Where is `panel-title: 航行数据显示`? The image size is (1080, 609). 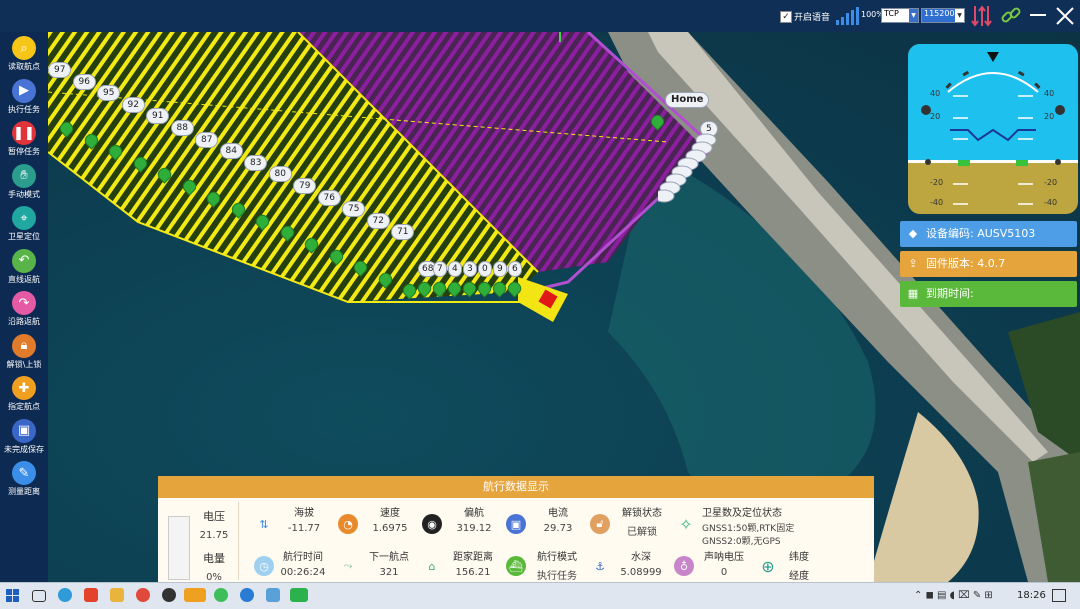
panel-title: 航行数据显示 is located at coordinates (516, 487).